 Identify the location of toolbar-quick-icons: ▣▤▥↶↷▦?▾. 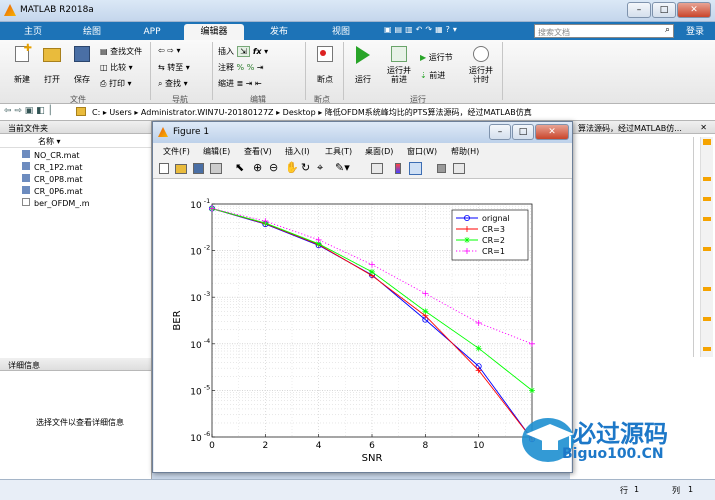
(454, 31).